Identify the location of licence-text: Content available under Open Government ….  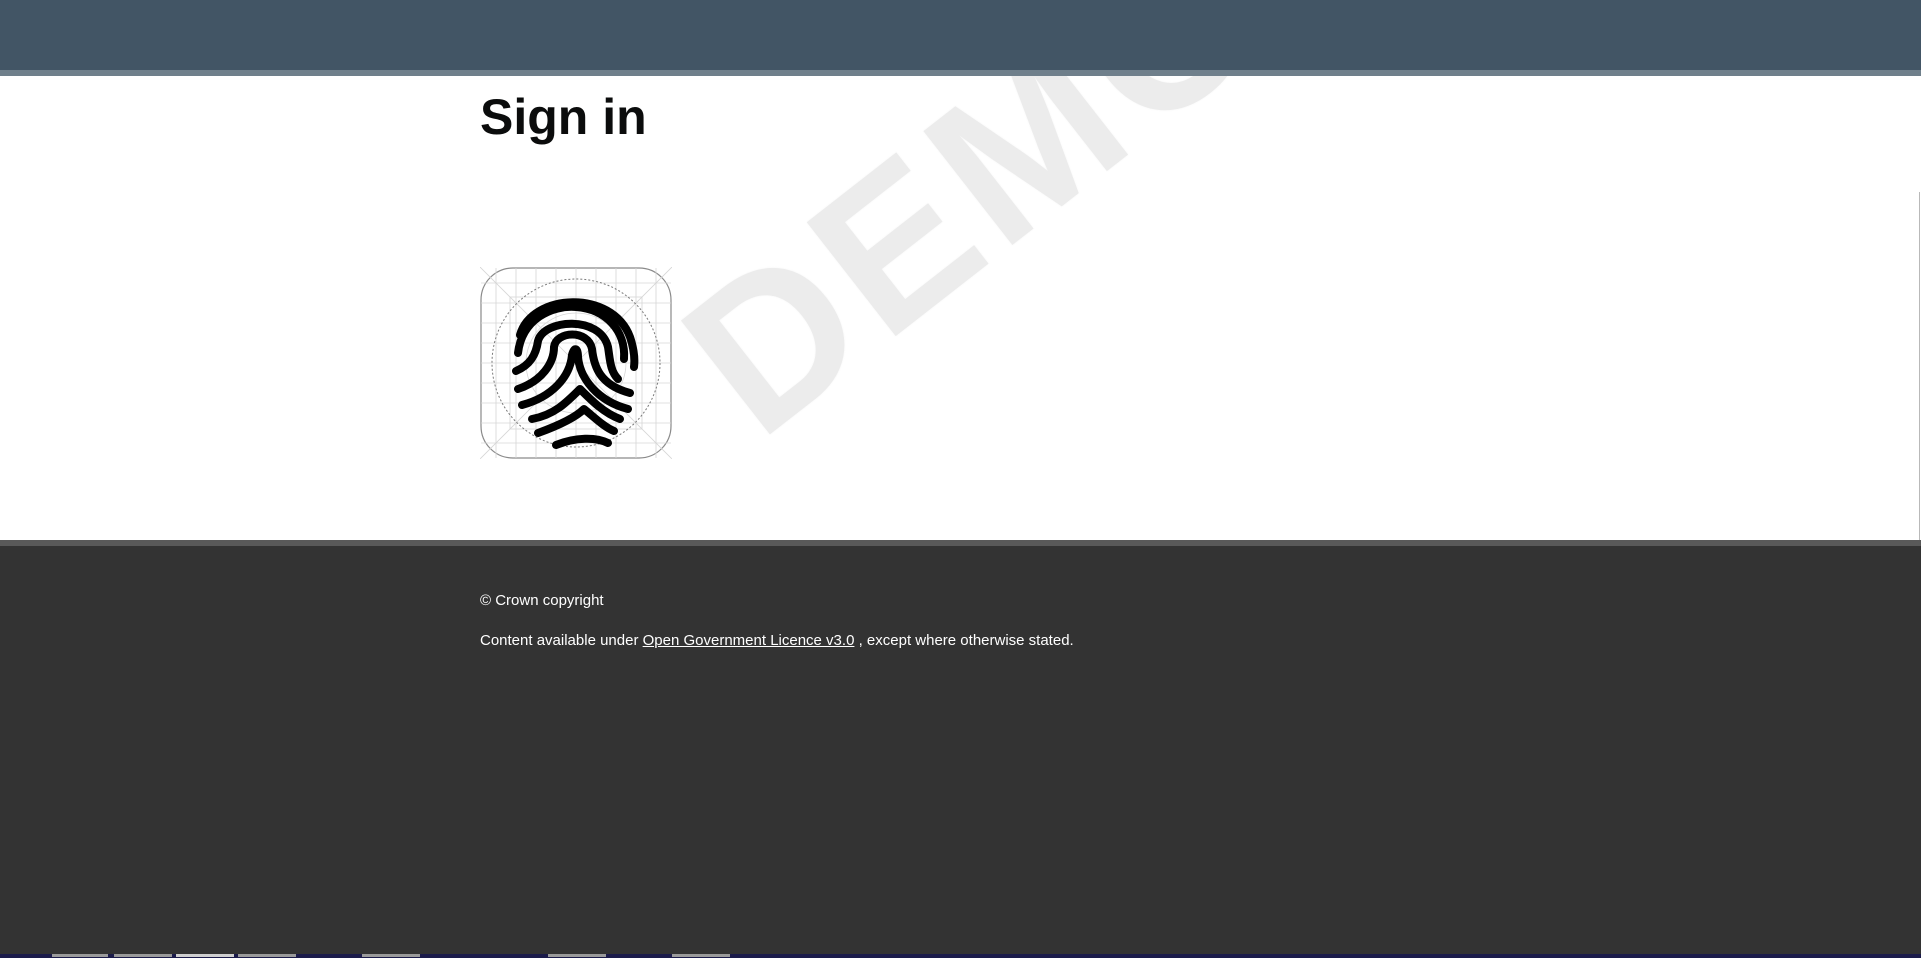
(777, 640).